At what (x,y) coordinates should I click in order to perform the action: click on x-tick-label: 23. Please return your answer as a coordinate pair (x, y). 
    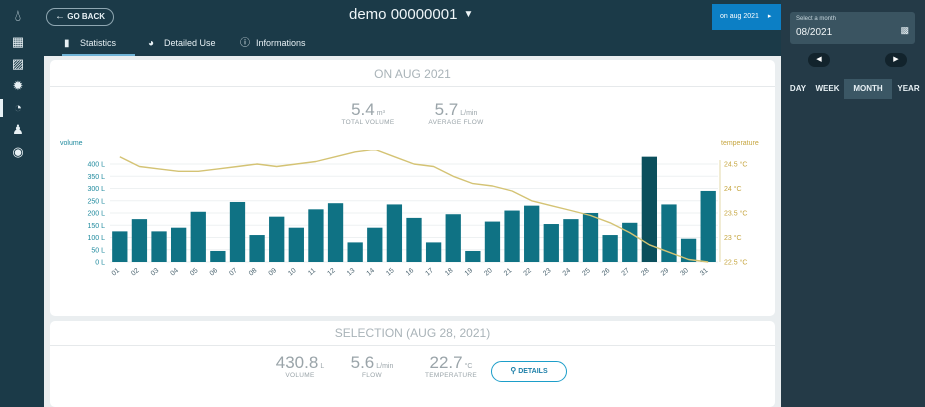
    Looking at the image, I should click on (547, 272).